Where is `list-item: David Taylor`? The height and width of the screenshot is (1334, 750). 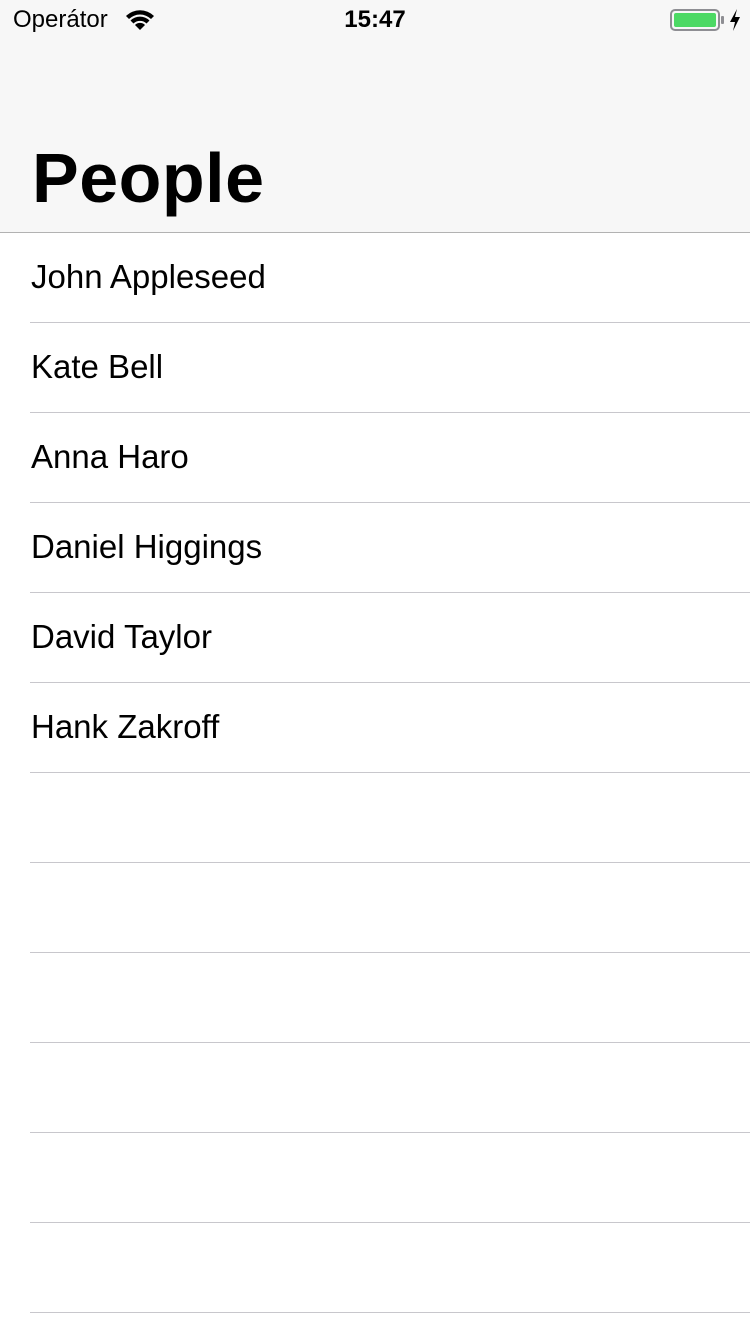
list-item: David Taylor is located at coordinates (375, 638).